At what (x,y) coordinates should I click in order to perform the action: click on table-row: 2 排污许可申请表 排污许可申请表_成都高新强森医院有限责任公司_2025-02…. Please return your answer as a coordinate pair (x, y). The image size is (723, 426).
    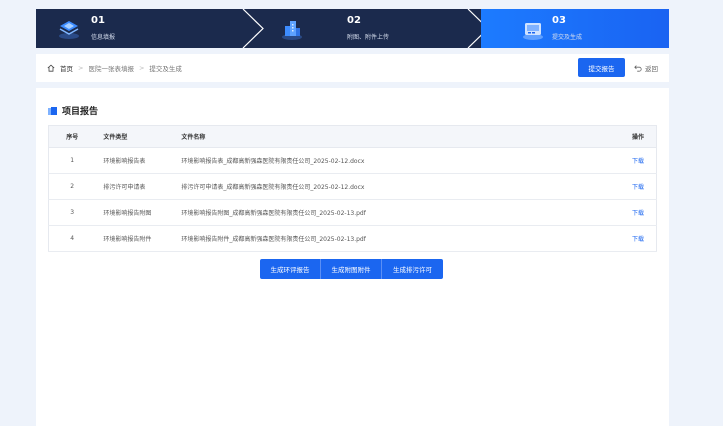
    Looking at the image, I should click on (352, 186).